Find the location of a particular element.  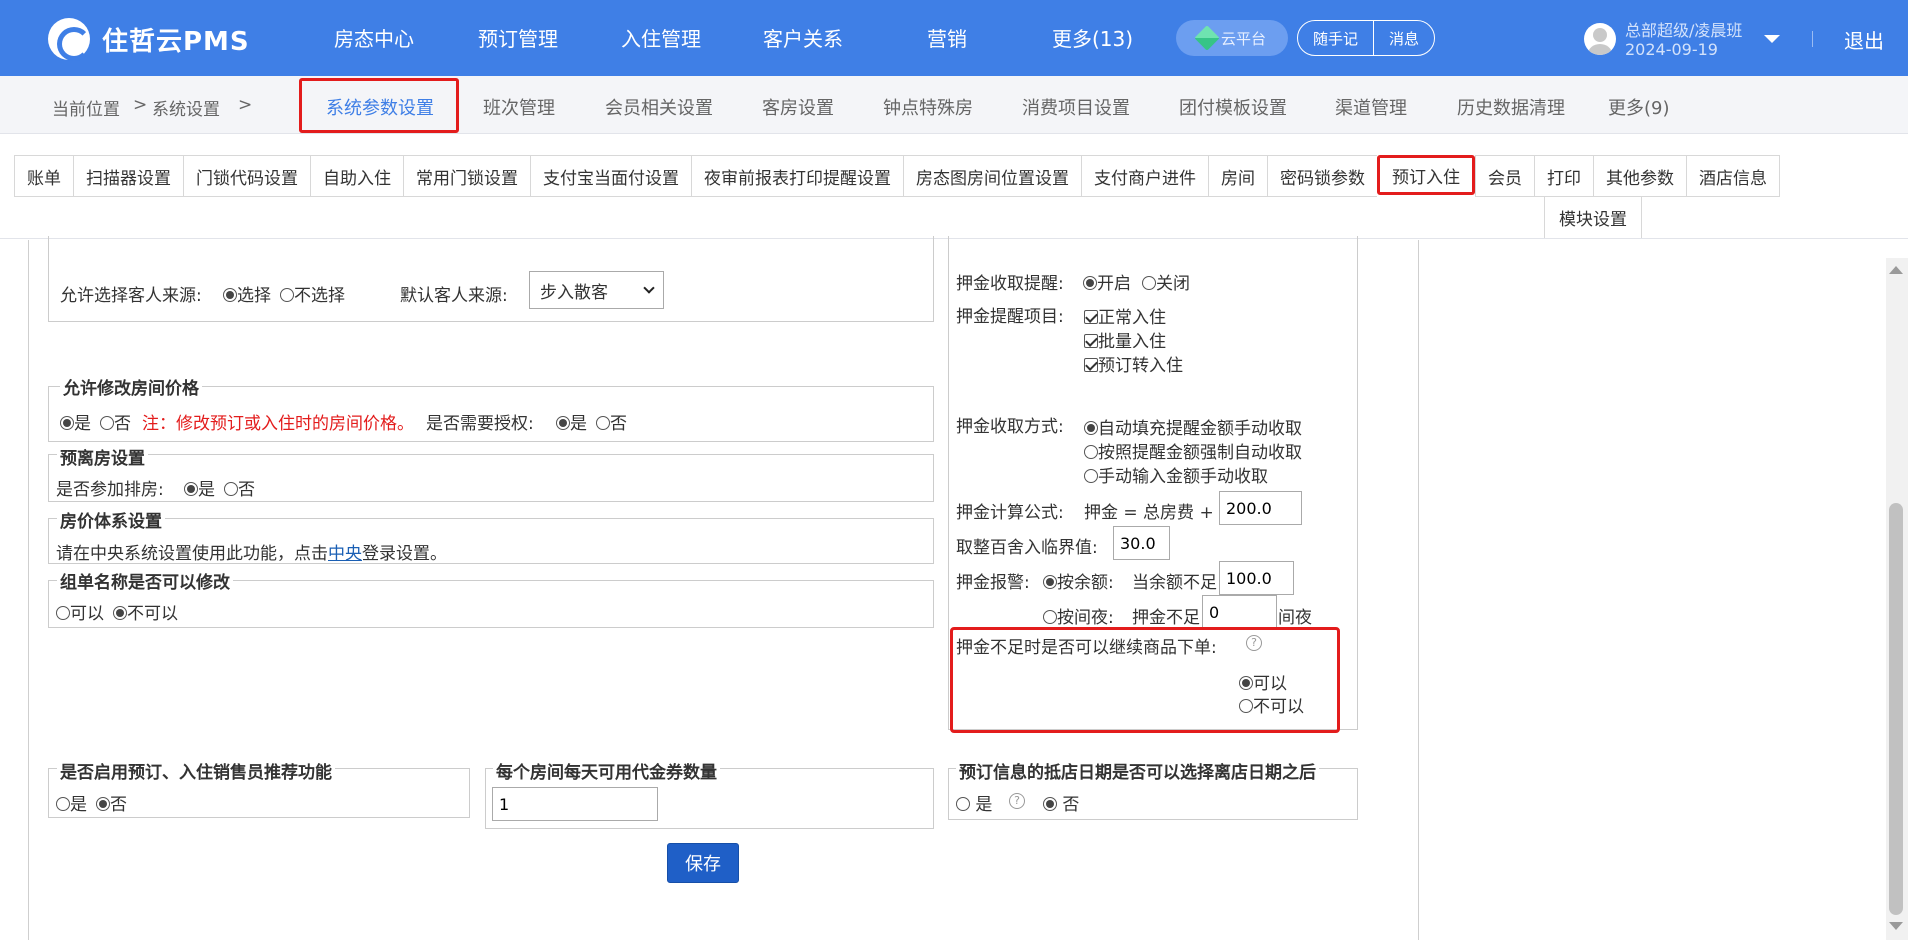

tab-print: 打印 is located at coordinates (1563, 176).